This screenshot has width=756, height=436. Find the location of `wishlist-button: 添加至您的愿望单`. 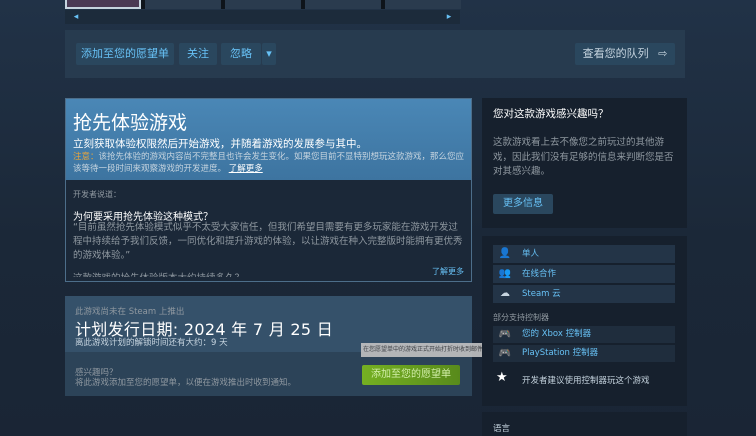

wishlist-button: 添加至您的愿望单 is located at coordinates (411, 375).